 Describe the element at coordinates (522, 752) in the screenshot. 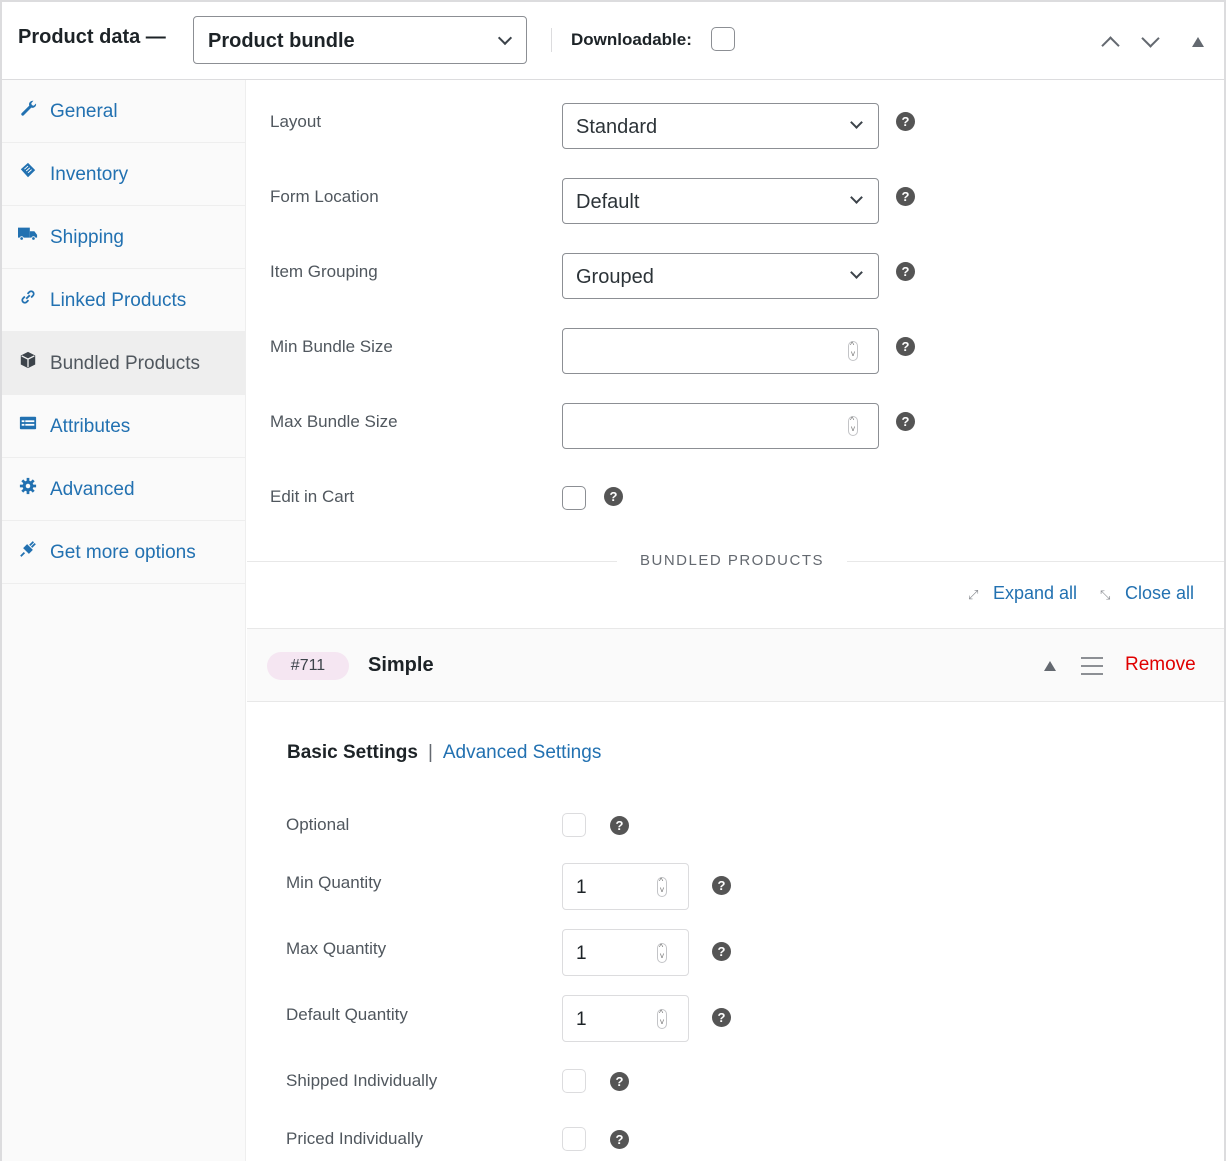

I see `tab-advanced-settings: Advanced Settings` at that location.